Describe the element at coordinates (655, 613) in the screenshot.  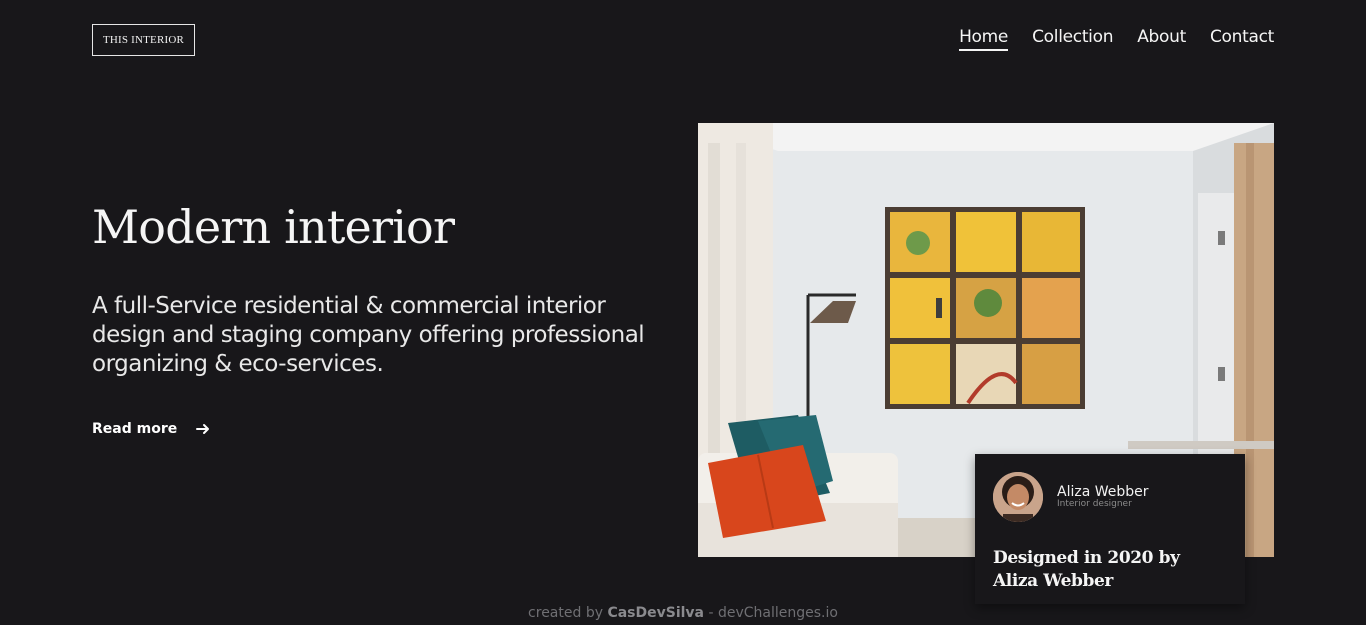
I see `footer-author-link: CasDevSilva` at that location.